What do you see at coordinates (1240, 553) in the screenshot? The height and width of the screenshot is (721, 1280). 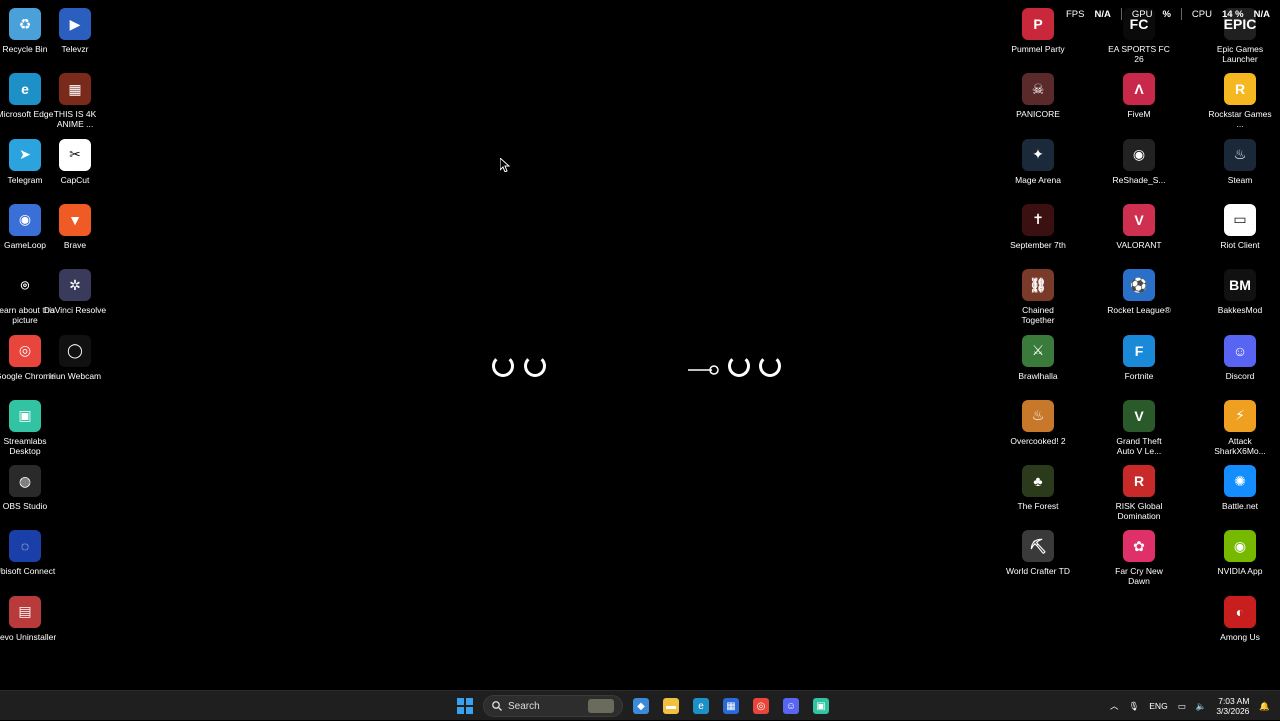 I see `desktop-icon-nvidia-app: ◉ NVIDIA App` at bounding box center [1240, 553].